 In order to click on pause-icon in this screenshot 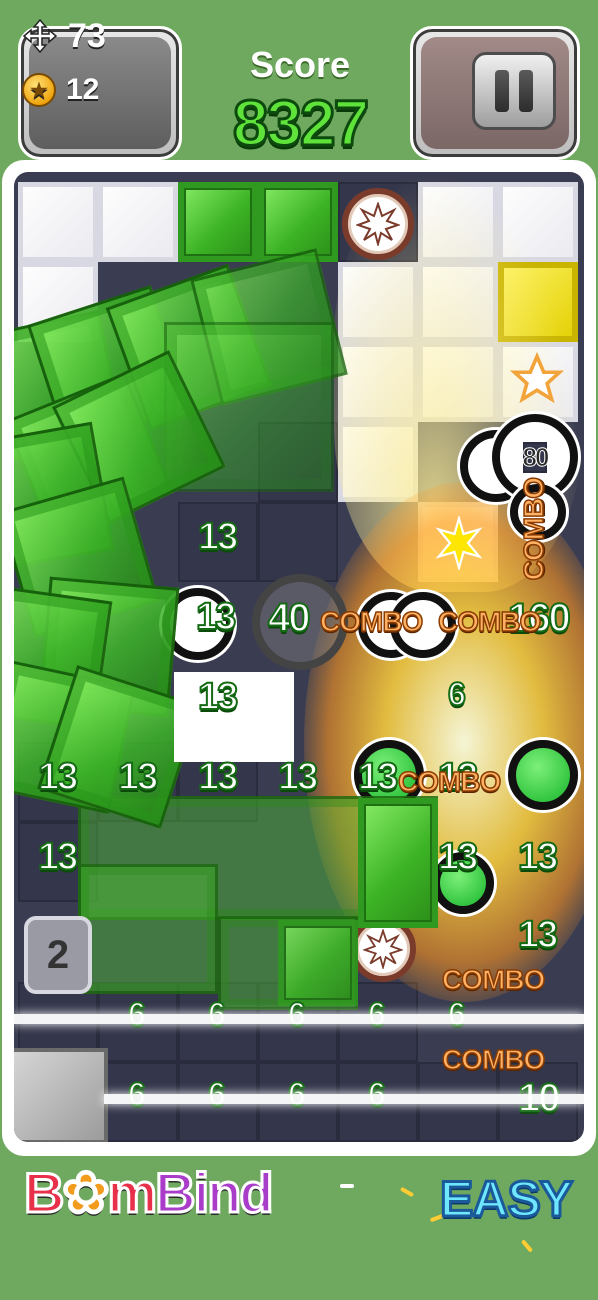, I will do `click(502, 91)`.